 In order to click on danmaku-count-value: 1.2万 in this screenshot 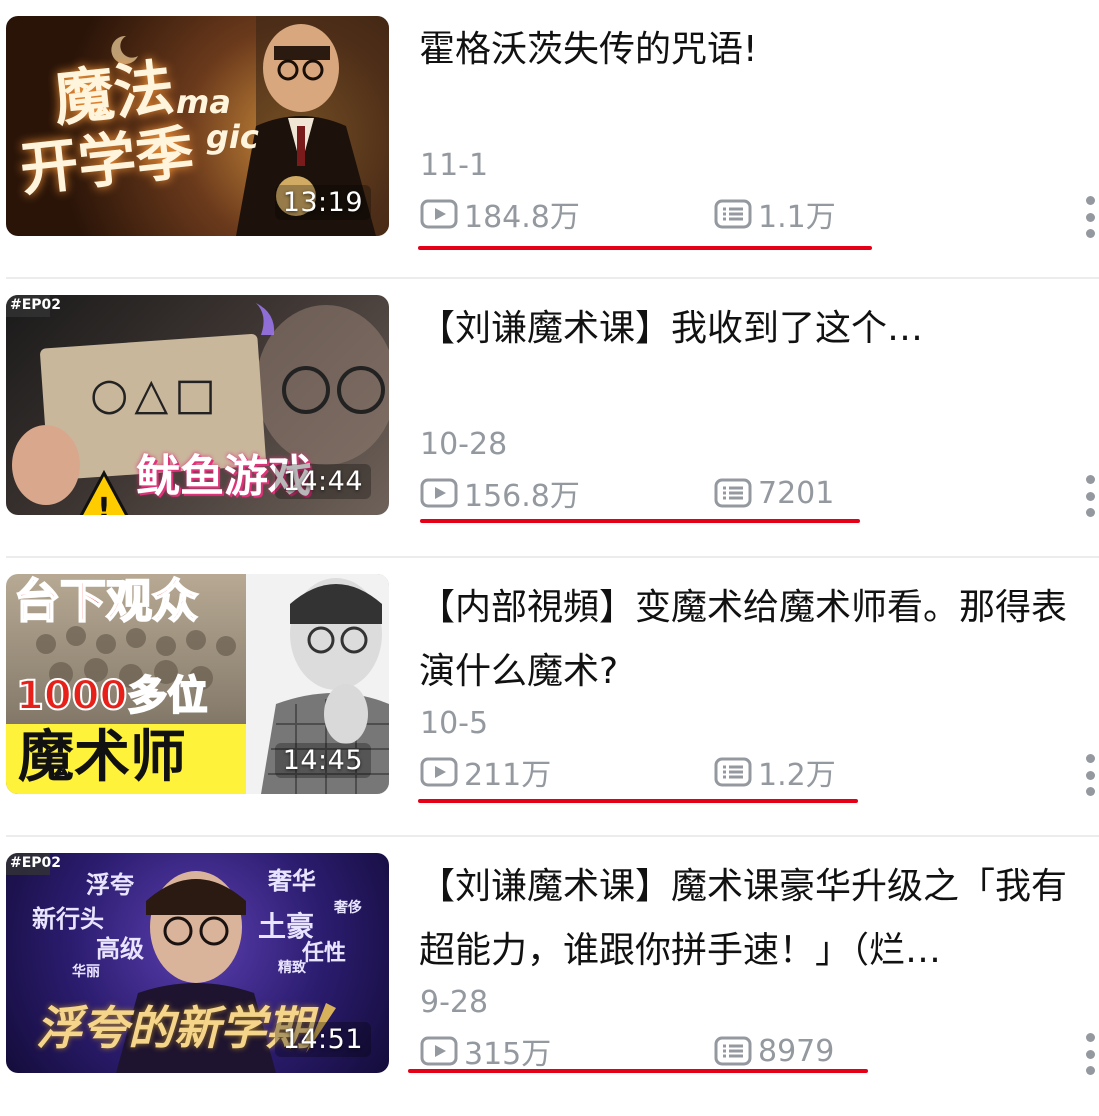, I will do `click(797, 775)`.